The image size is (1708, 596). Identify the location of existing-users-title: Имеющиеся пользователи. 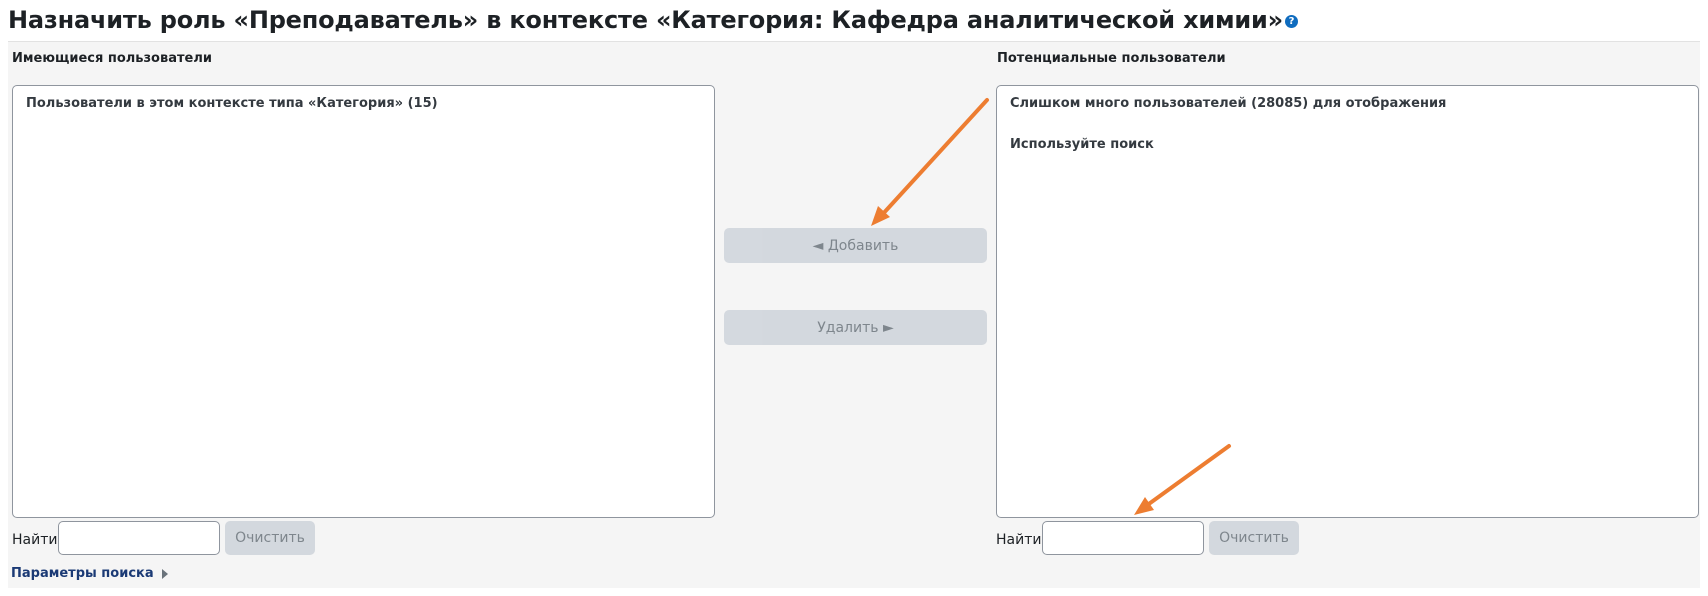
(112, 58).